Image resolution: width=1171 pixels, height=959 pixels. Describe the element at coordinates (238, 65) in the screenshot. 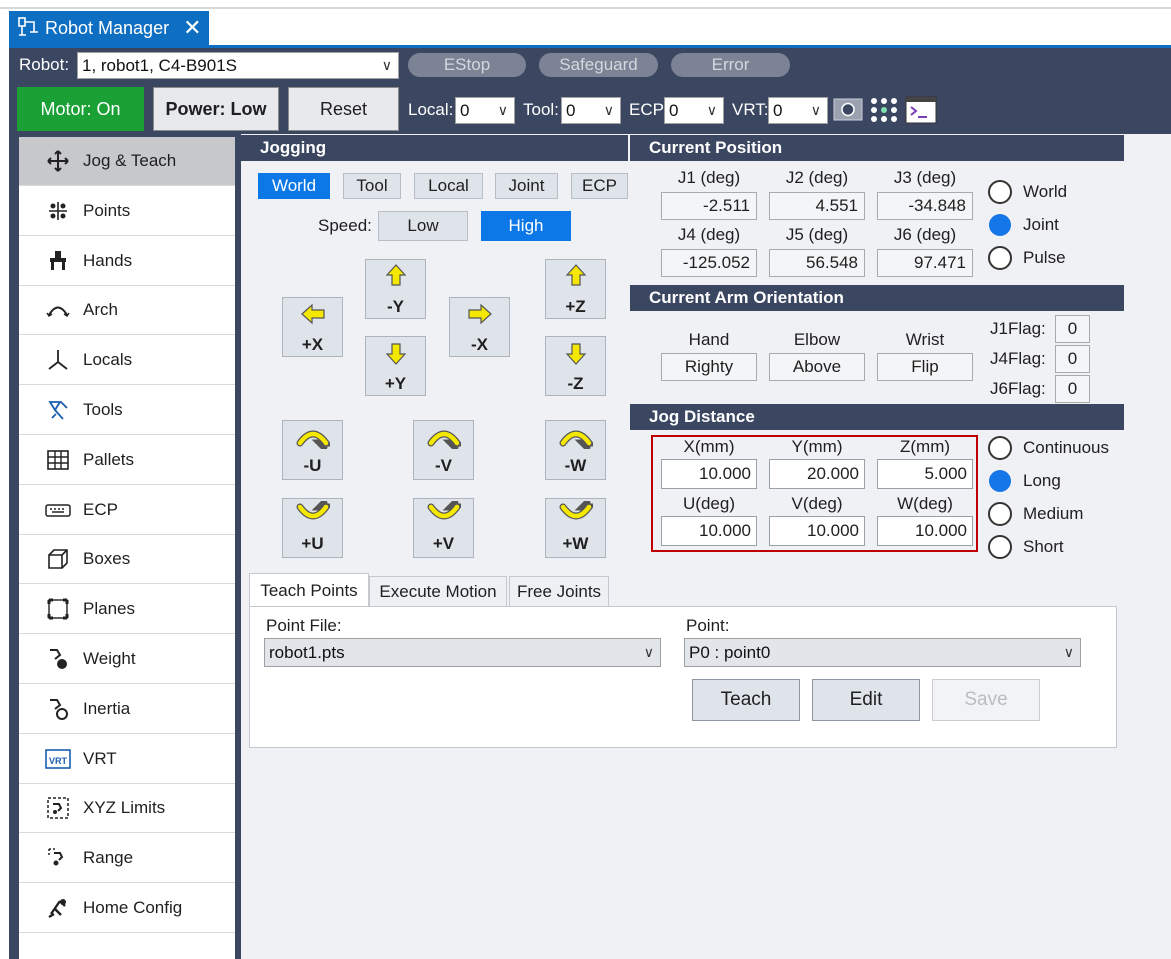

I see `robot-select: 1, robot1, C4-B901S ∨` at that location.